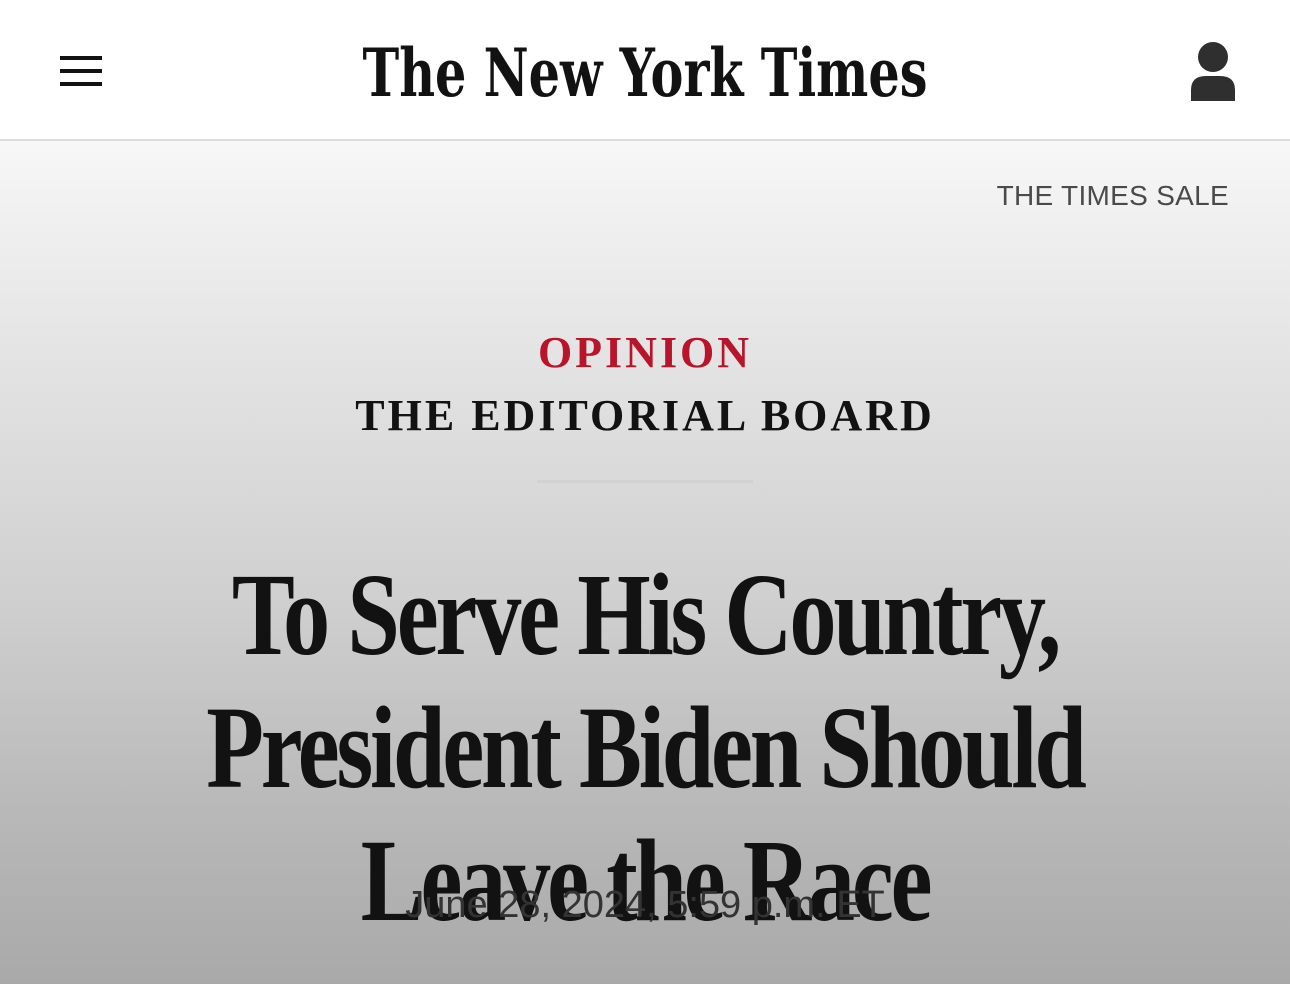 This screenshot has width=1290, height=984. I want to click on account-button, so click(1213, 73).